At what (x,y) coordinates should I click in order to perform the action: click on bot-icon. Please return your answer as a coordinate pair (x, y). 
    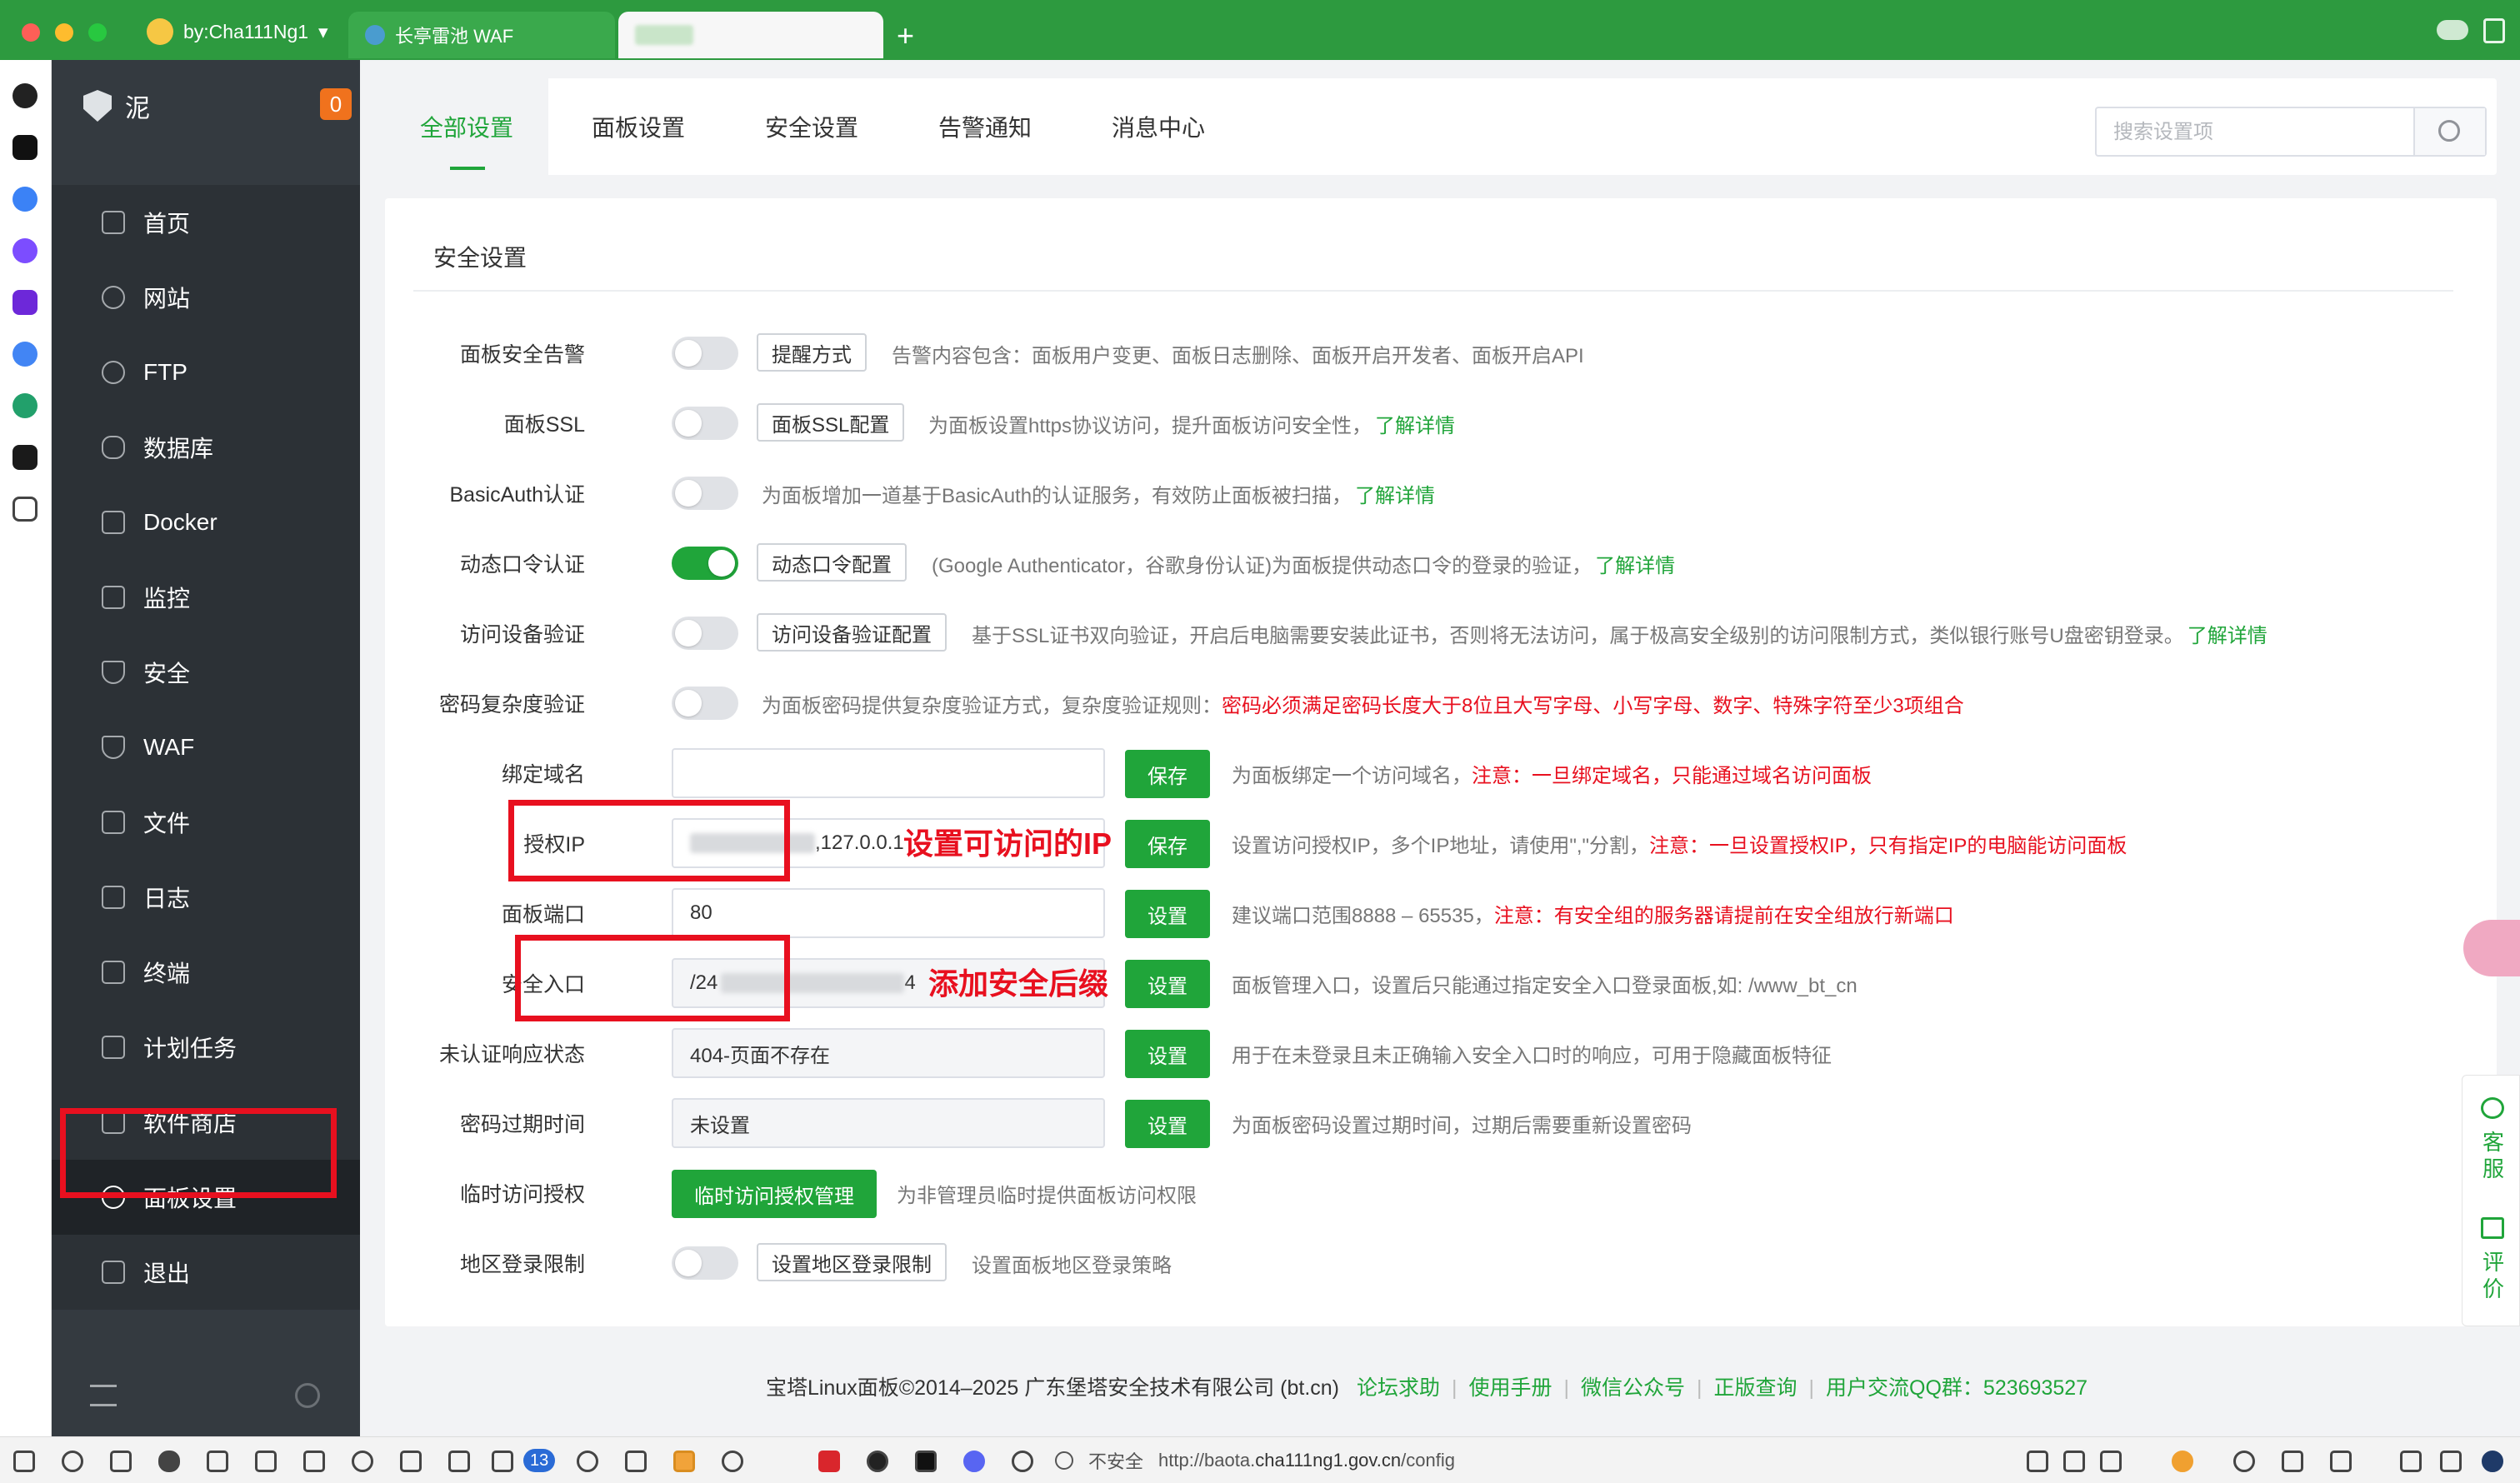
    Looking at the image, I should click on (25, 251).